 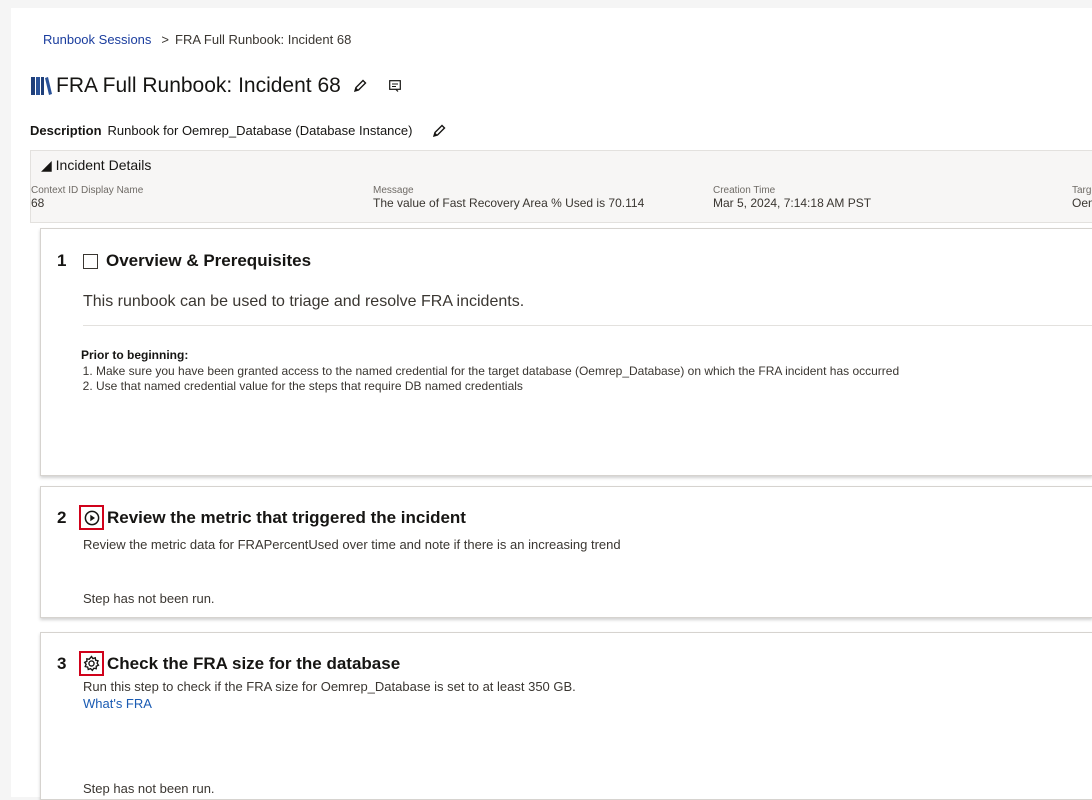 I want to click on play-circle-icon, so click(x=92, y=518).